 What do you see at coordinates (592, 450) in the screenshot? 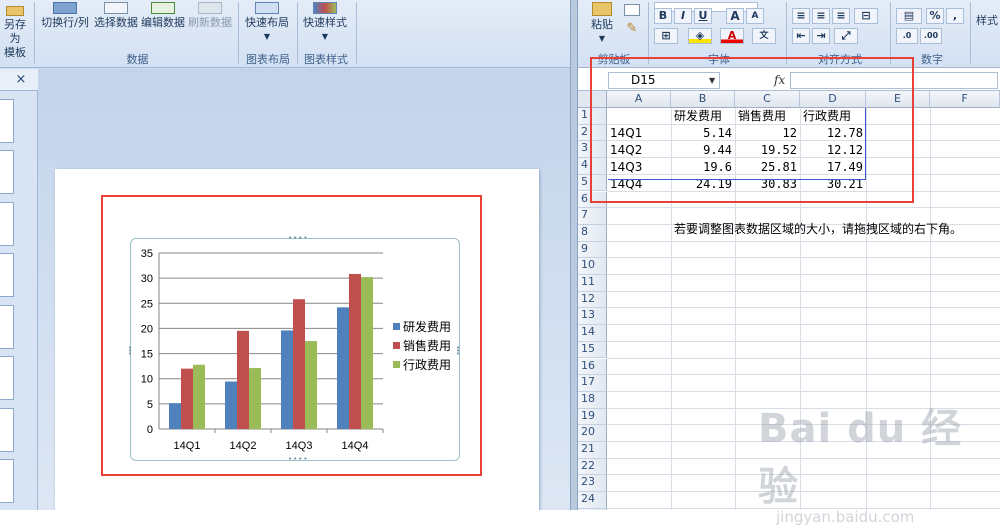
I see `row-header-21: 21` at bounding box center [592, 450].